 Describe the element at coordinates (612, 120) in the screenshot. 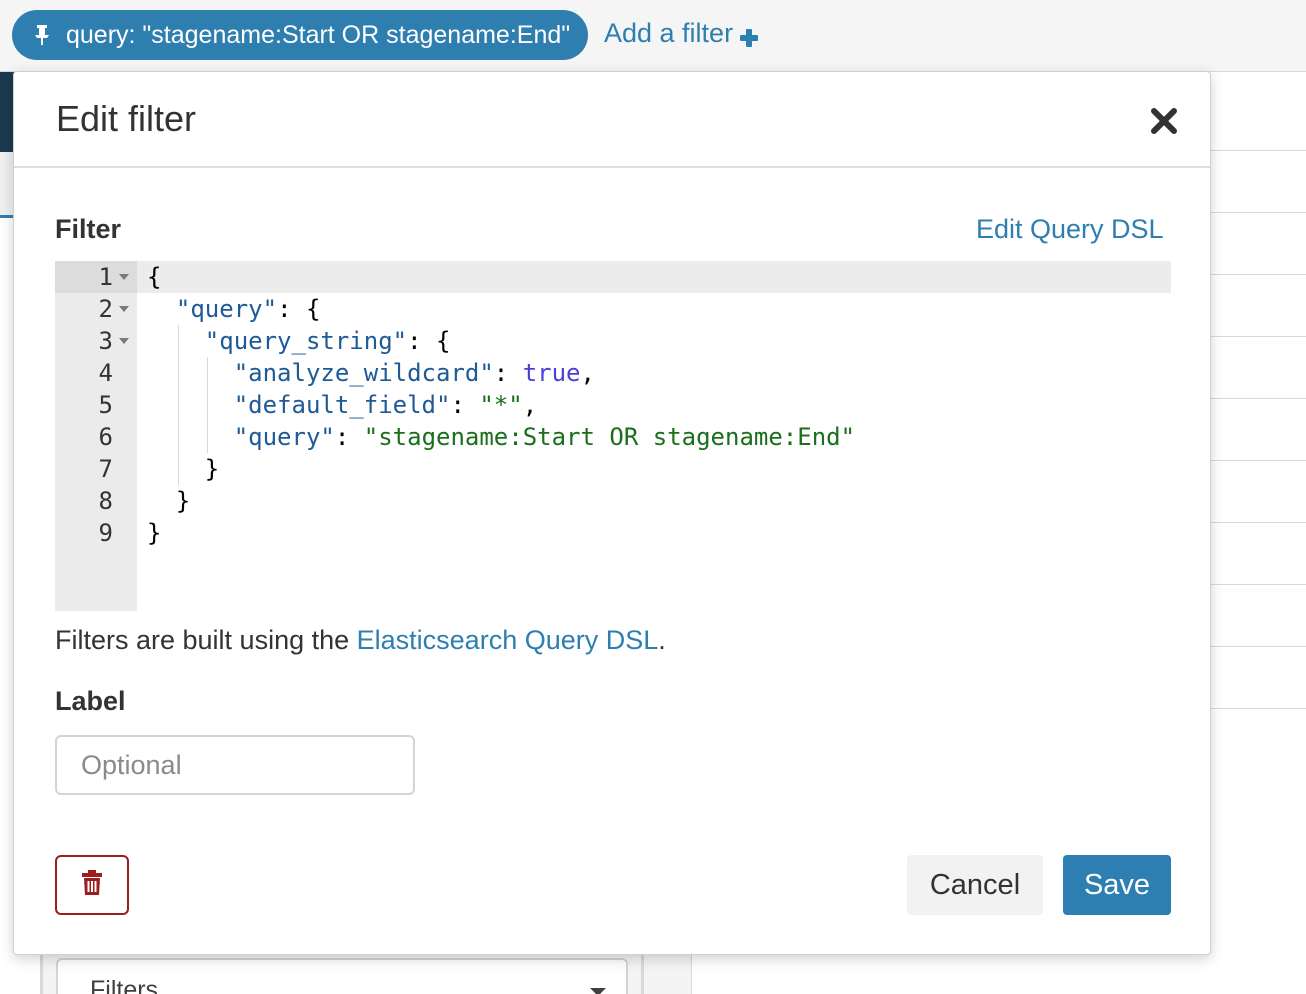

I see `modal-header: Edit filter` at that location.